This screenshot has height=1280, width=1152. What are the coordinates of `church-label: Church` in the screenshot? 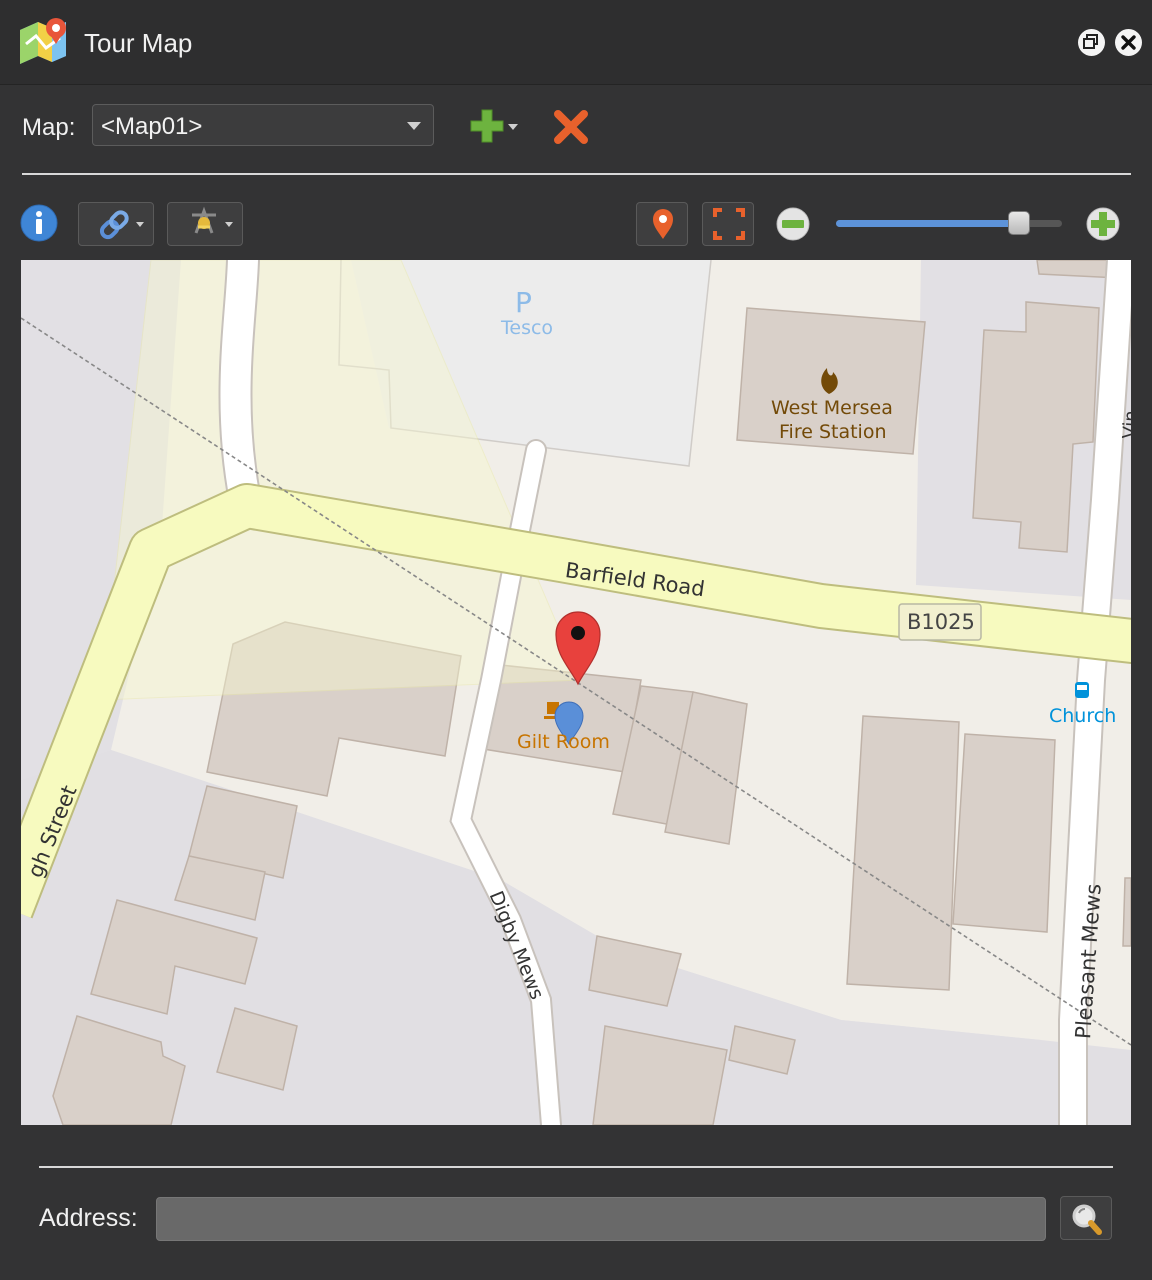 It's located at (1083, 716).